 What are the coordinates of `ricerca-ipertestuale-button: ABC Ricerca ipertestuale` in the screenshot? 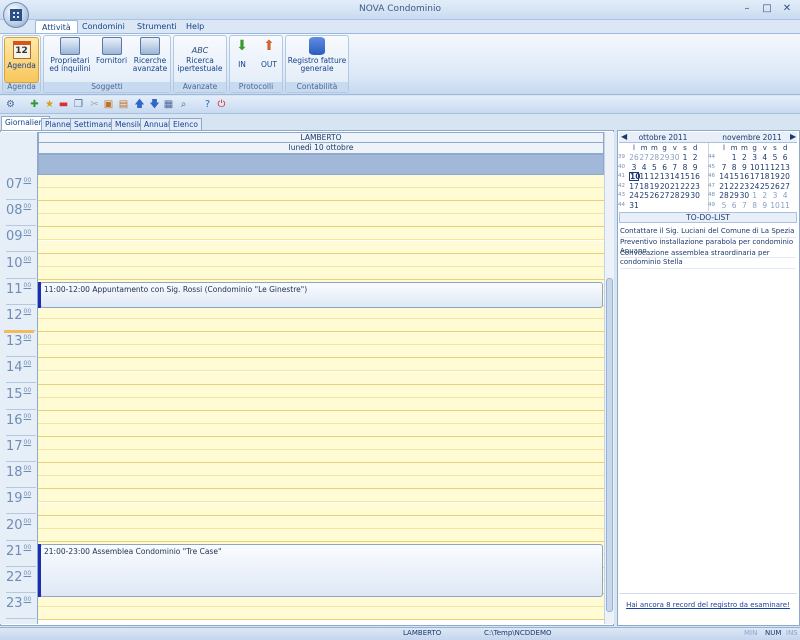 It's located at (200, 60).